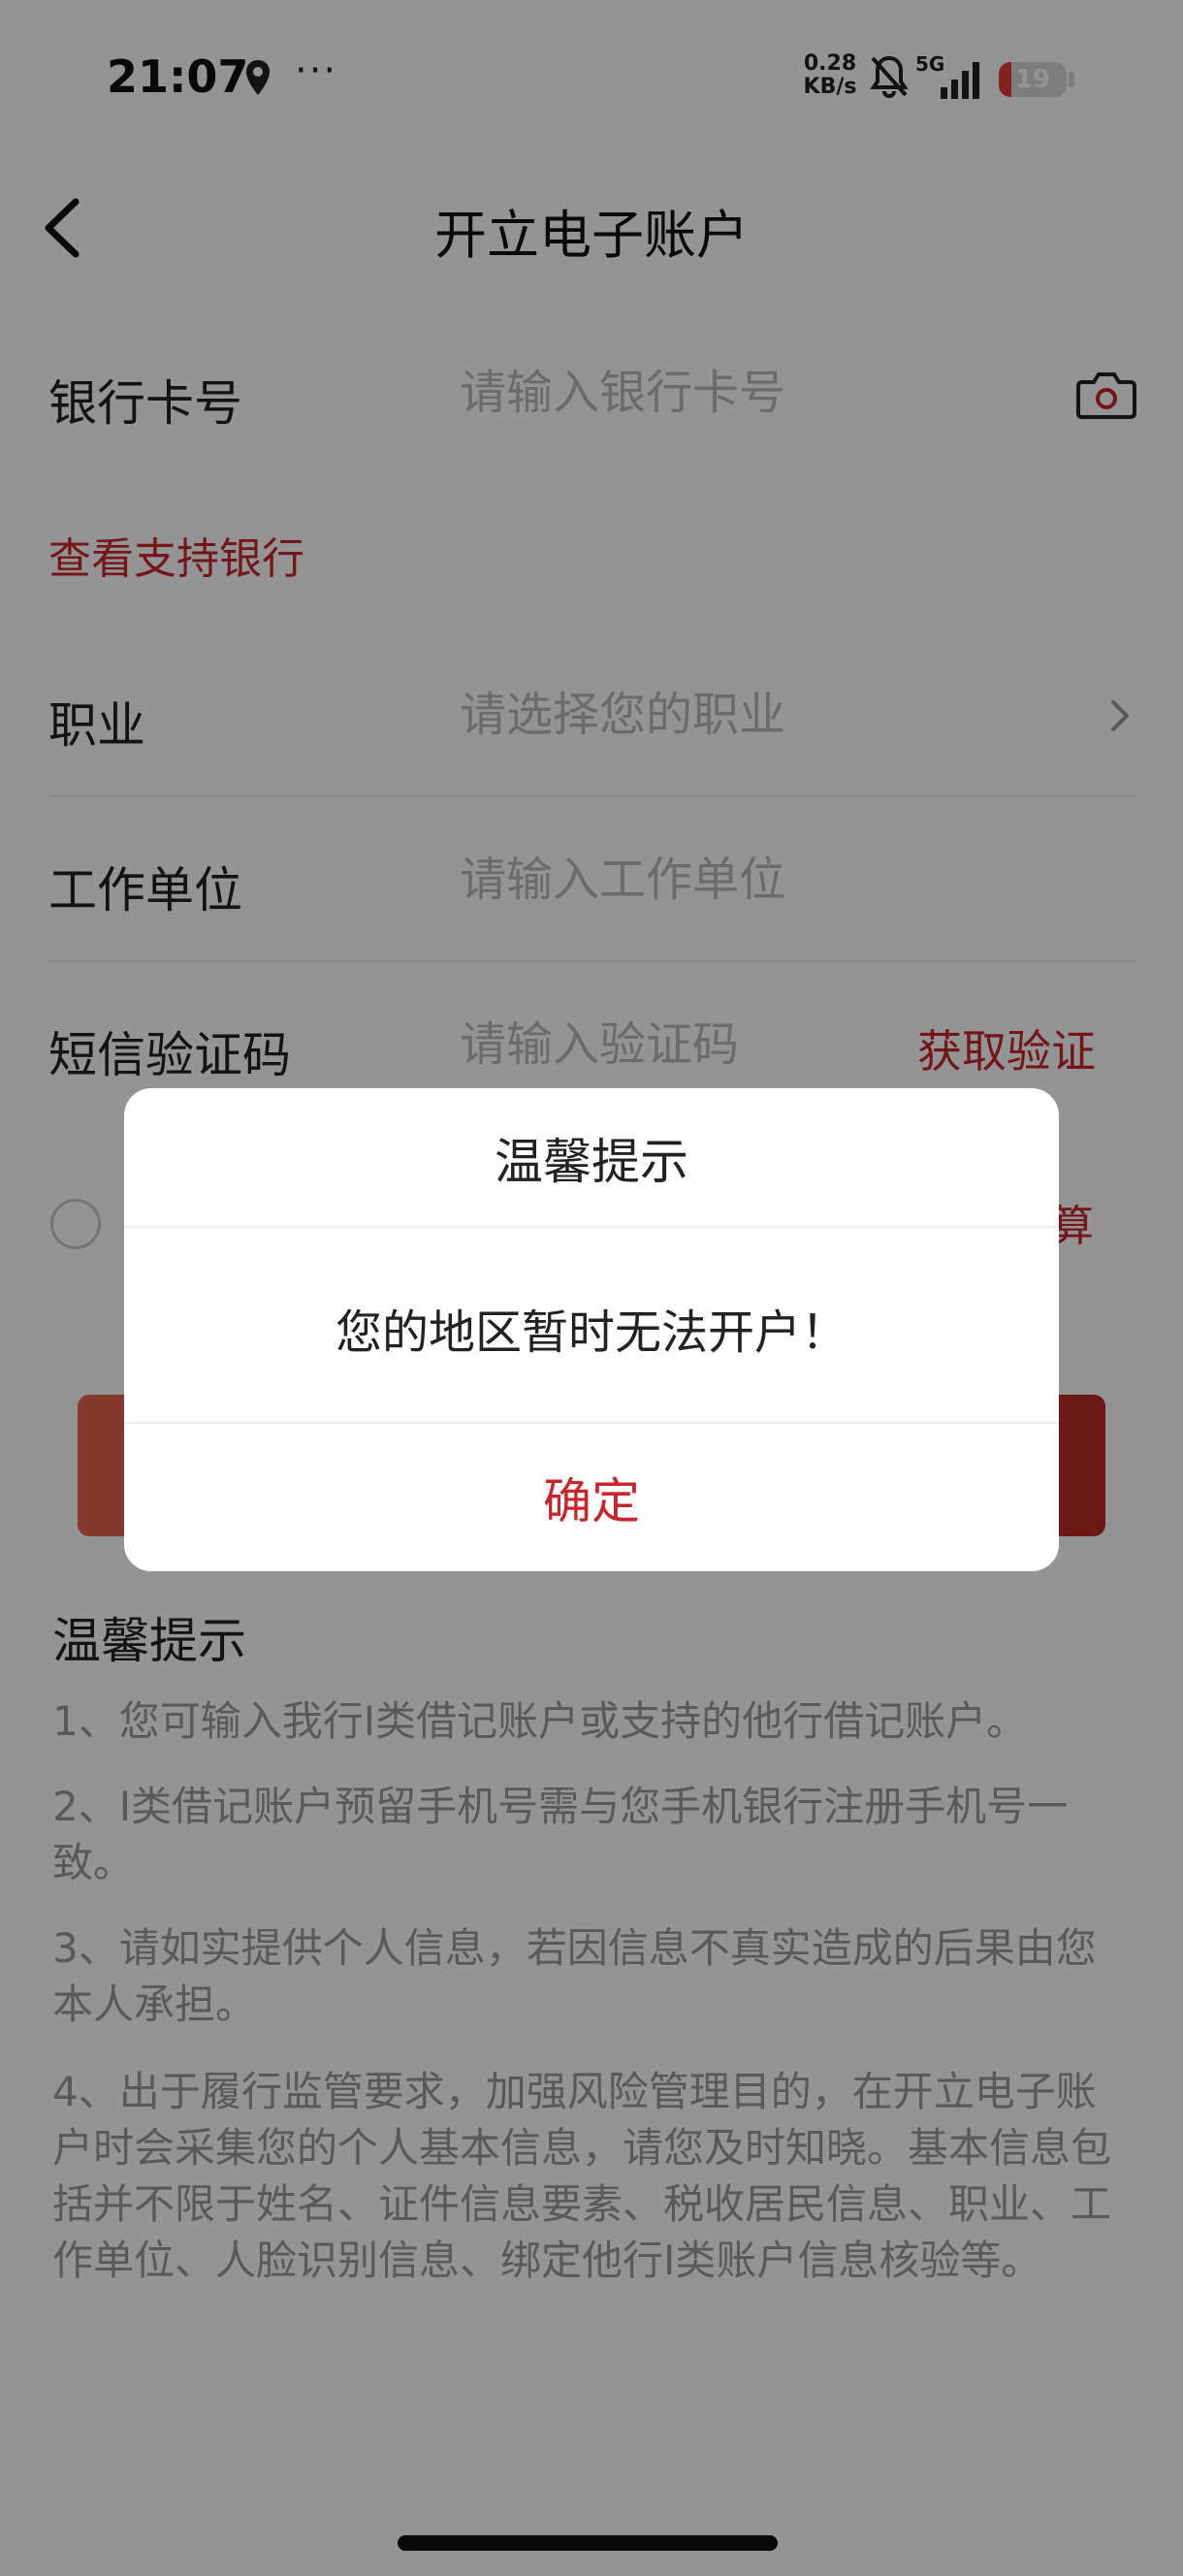  Describe the element at coordinates (591, 1497) in the screenshot. I see `confirm-button: 确定` at that location.